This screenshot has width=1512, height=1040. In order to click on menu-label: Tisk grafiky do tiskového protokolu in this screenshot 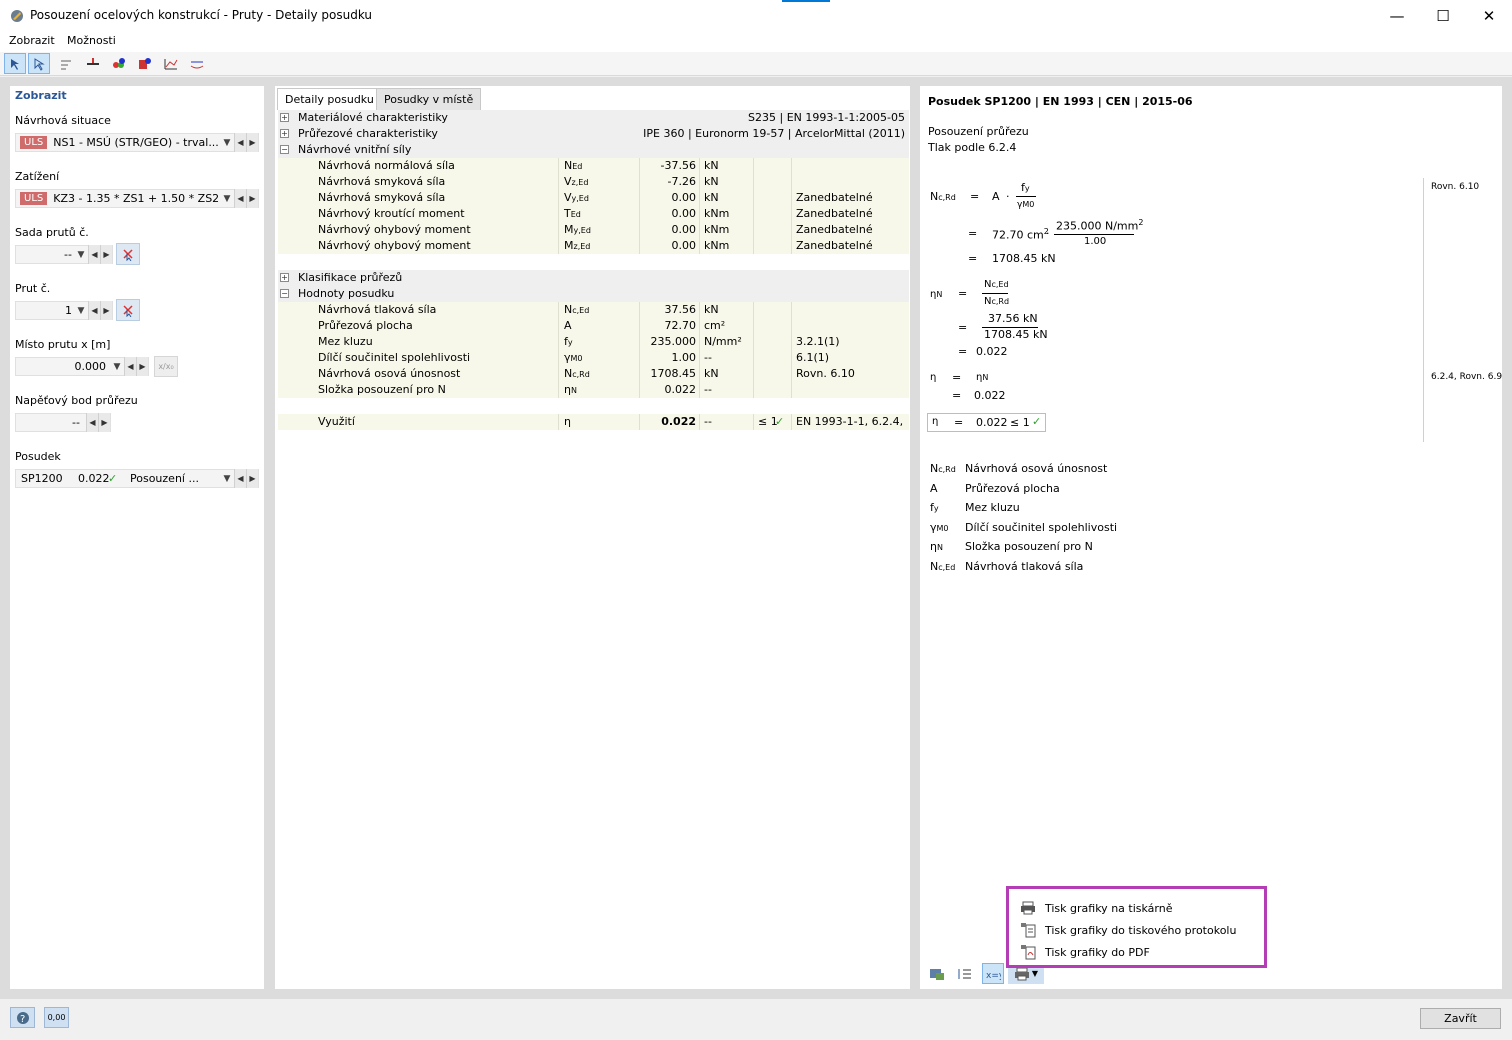, I will do `click(1141, 930)`.